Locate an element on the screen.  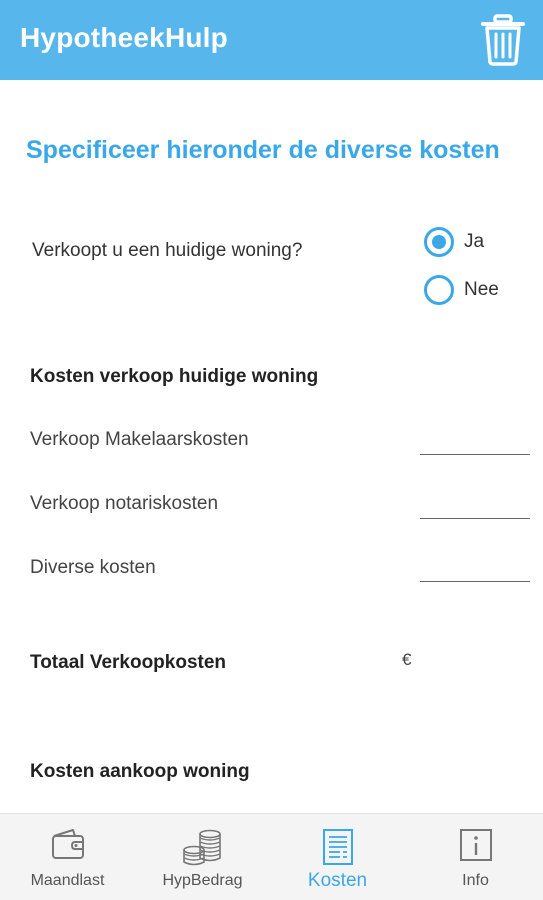
radio-option-ja: Ja is located at coordinates (454, 242).